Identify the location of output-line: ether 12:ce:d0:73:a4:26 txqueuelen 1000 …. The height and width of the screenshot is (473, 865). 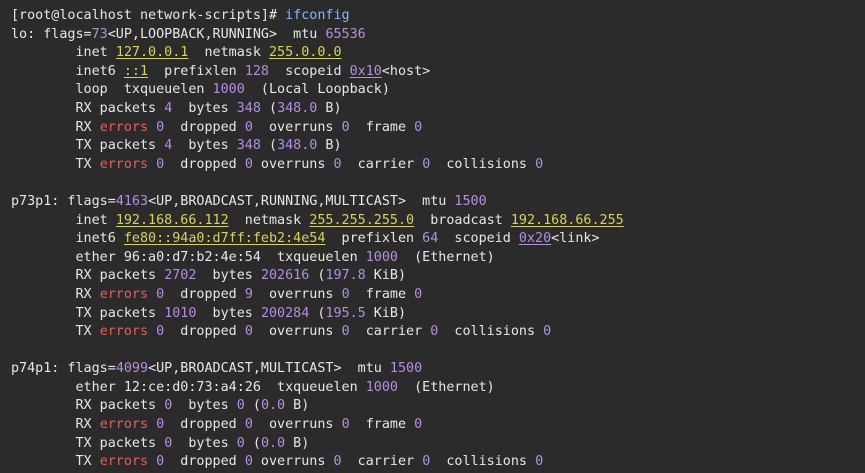
(317, 388).